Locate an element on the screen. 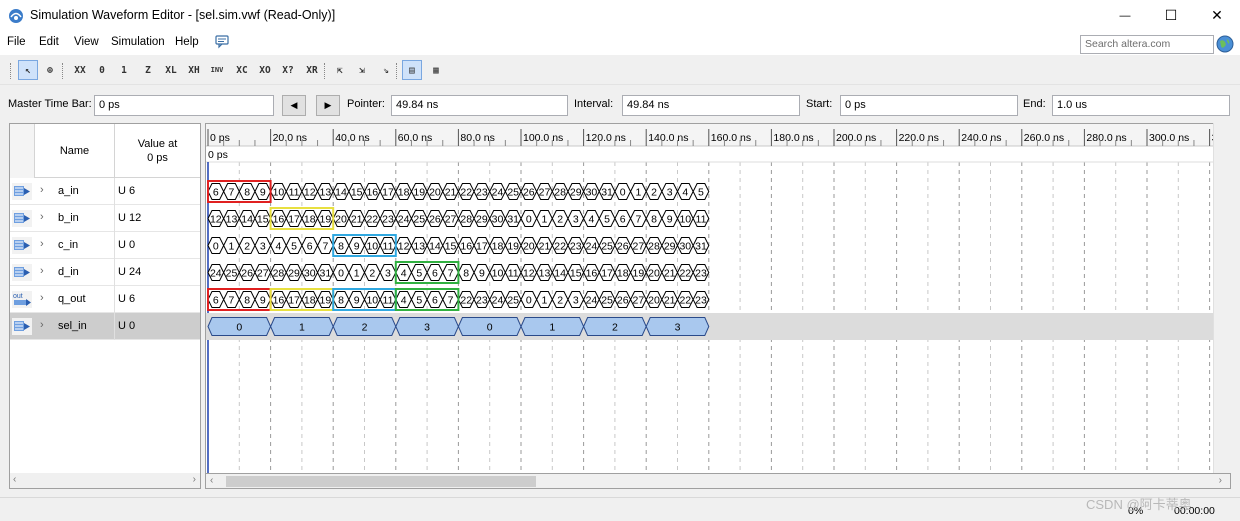 The height and width of the screenshot is (521, 1240). wave-scroll-right-icon: › is located at coordinates (1220, 480).